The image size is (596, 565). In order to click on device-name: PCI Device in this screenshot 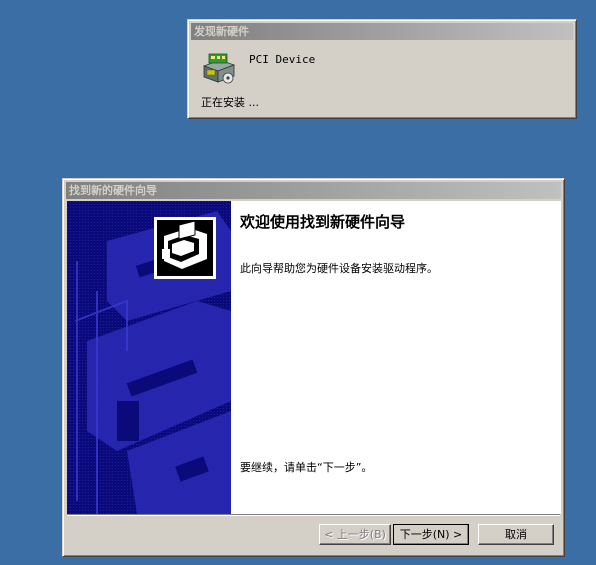, I will do `click(282, 59)`.